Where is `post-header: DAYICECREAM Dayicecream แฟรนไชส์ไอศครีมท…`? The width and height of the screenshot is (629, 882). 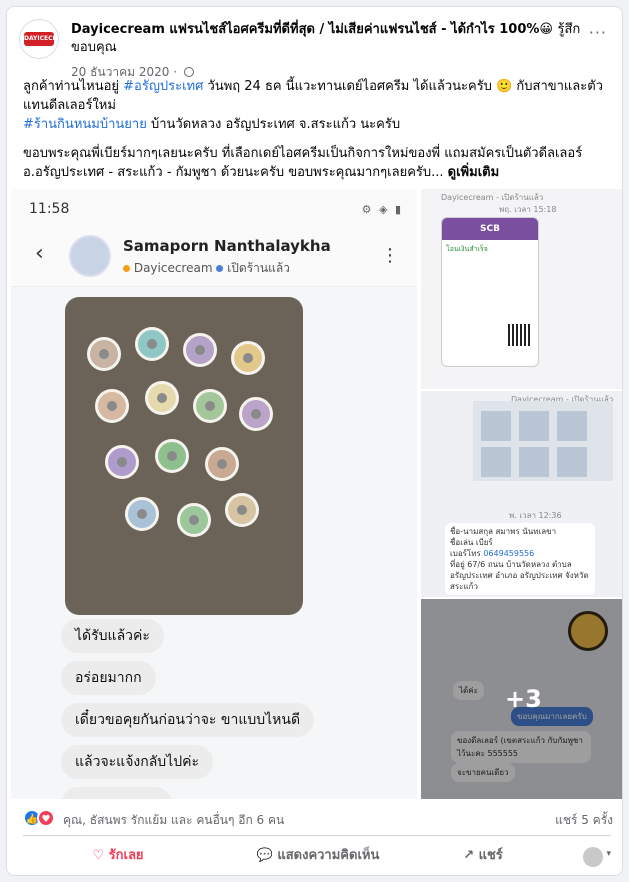
post-header: DAYICECREAM Dayicecream แฟรนไชส์ไอศครีมท… is located at coordinates (315, 48).